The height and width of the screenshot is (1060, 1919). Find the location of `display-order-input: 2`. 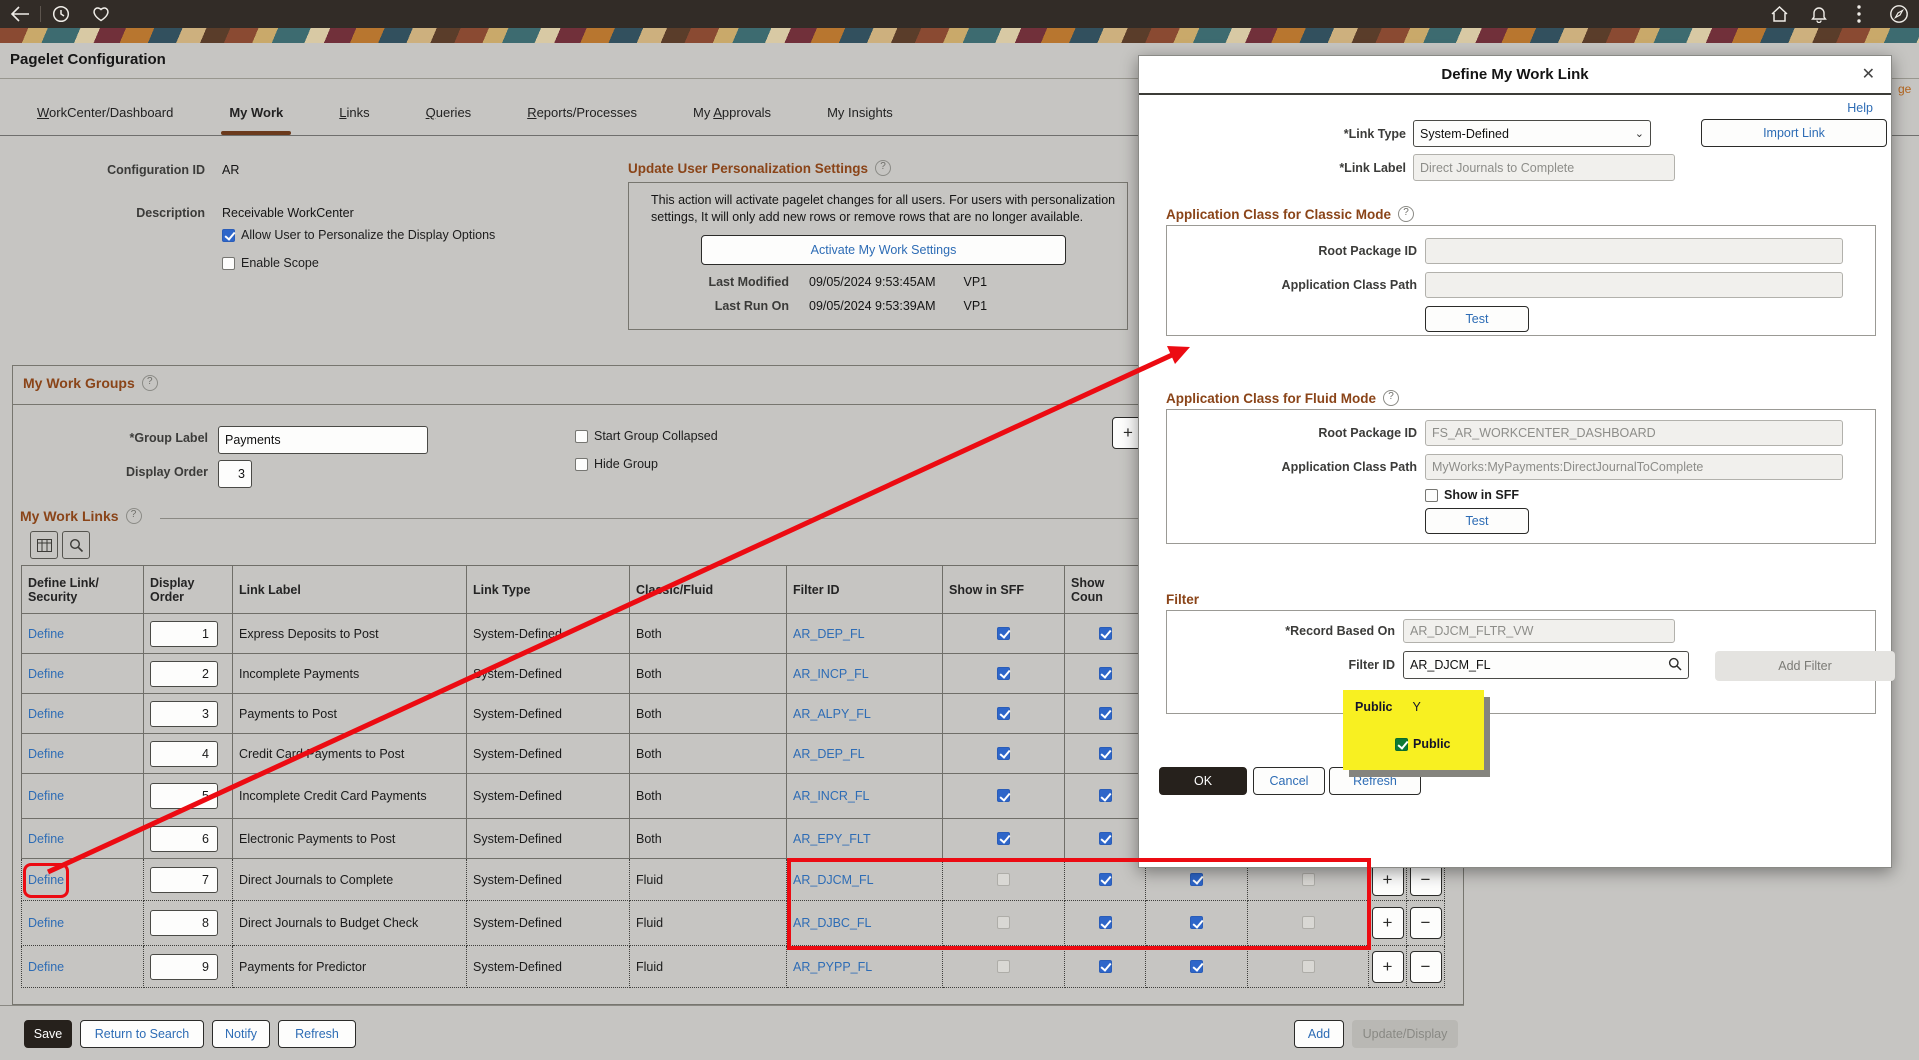

display-order-input: 2 is located at coordinates (184, 673).